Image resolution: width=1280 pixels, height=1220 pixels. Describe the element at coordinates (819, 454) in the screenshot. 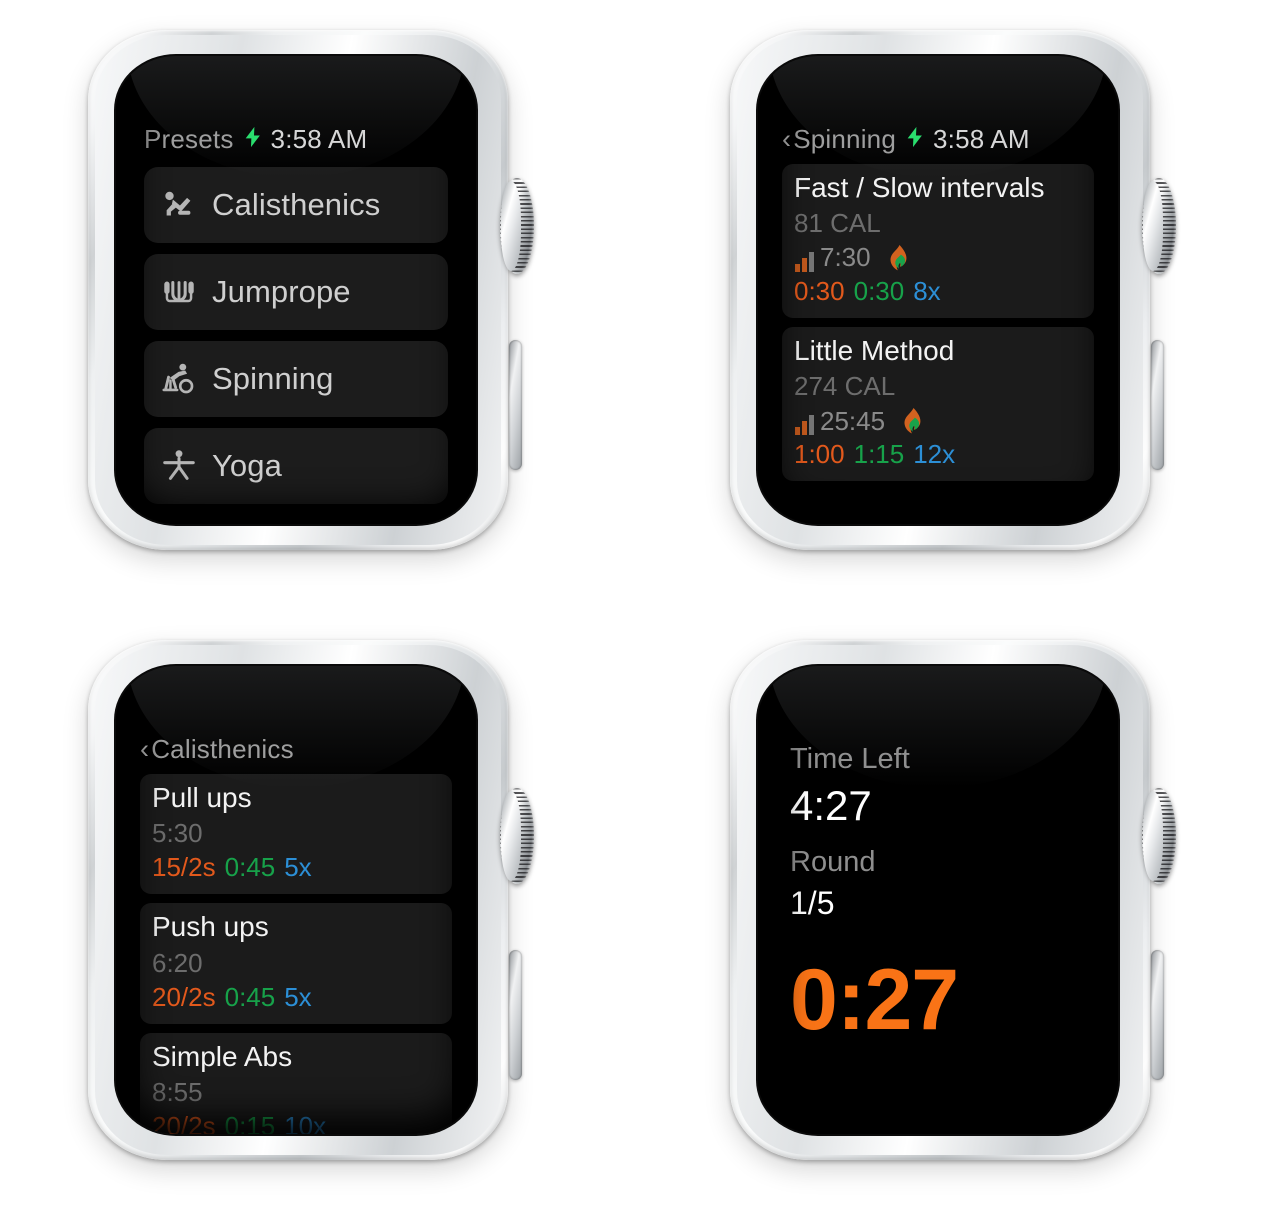

I see `work-interval: 1:00` at that location.